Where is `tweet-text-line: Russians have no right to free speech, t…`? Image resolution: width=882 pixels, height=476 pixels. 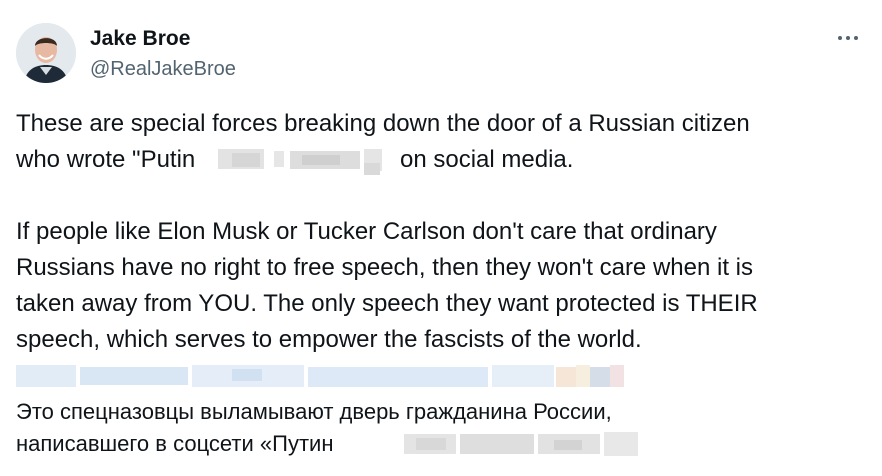 tweet-text-line: Russians have no right to free speech, t… is located at coordinates (384, 267).